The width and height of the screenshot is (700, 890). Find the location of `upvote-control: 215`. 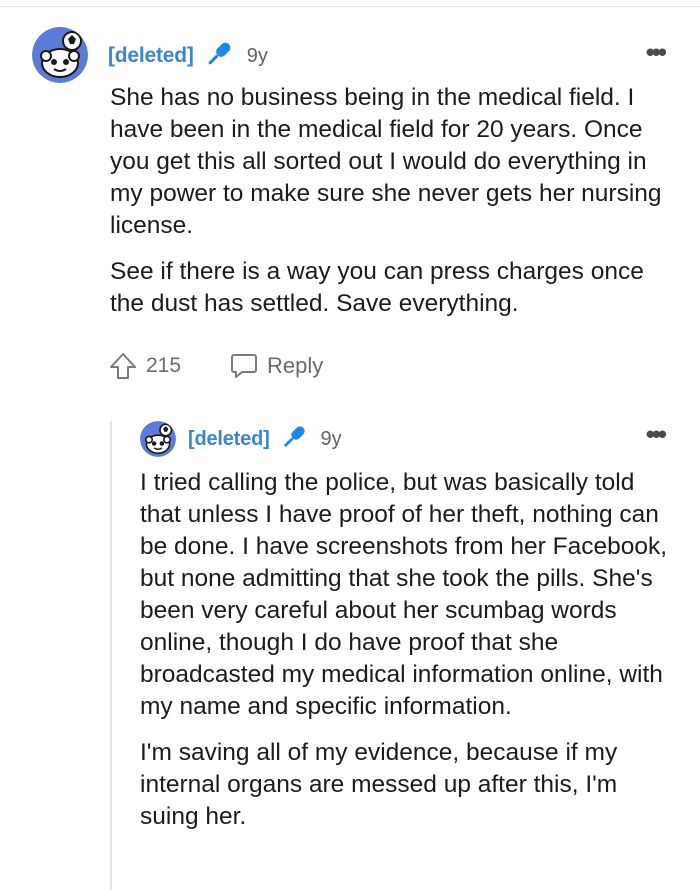

upvote-control: 215 is located at coordinates (144, 366).